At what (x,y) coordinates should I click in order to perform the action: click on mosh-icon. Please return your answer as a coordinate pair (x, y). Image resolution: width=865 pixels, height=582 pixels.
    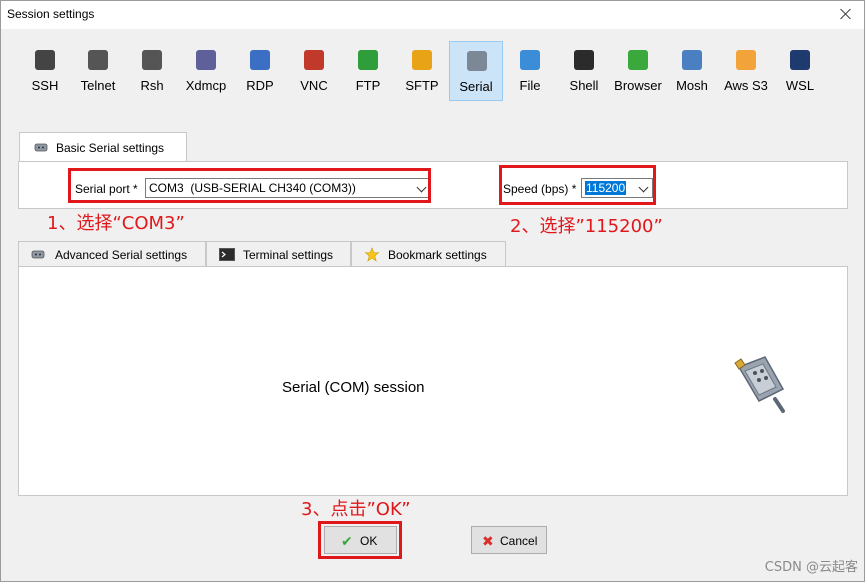
    Looking at the image, I should click on (692, 60).